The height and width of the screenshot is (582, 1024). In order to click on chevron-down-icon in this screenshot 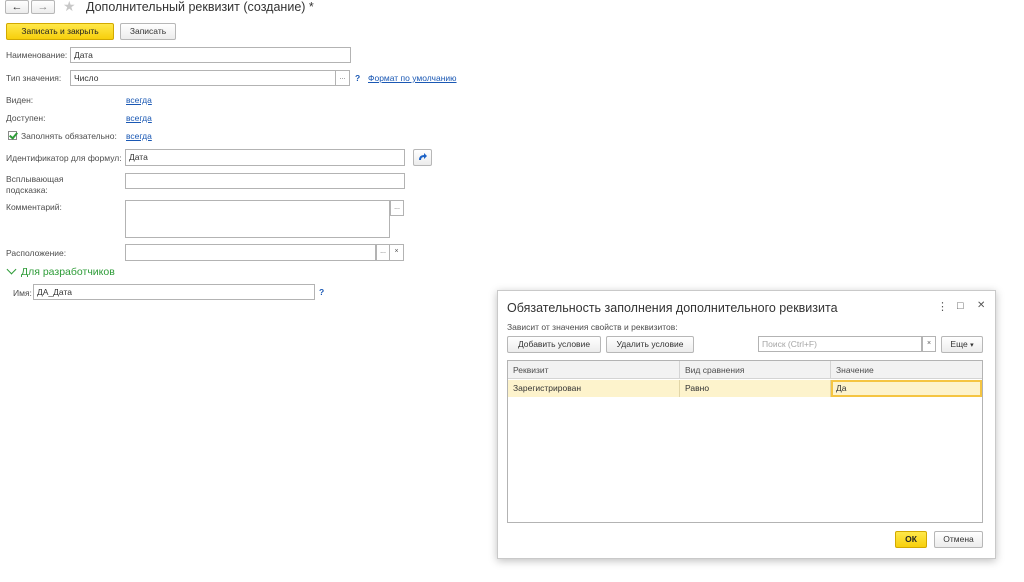, I will do `click(11, 269)`.